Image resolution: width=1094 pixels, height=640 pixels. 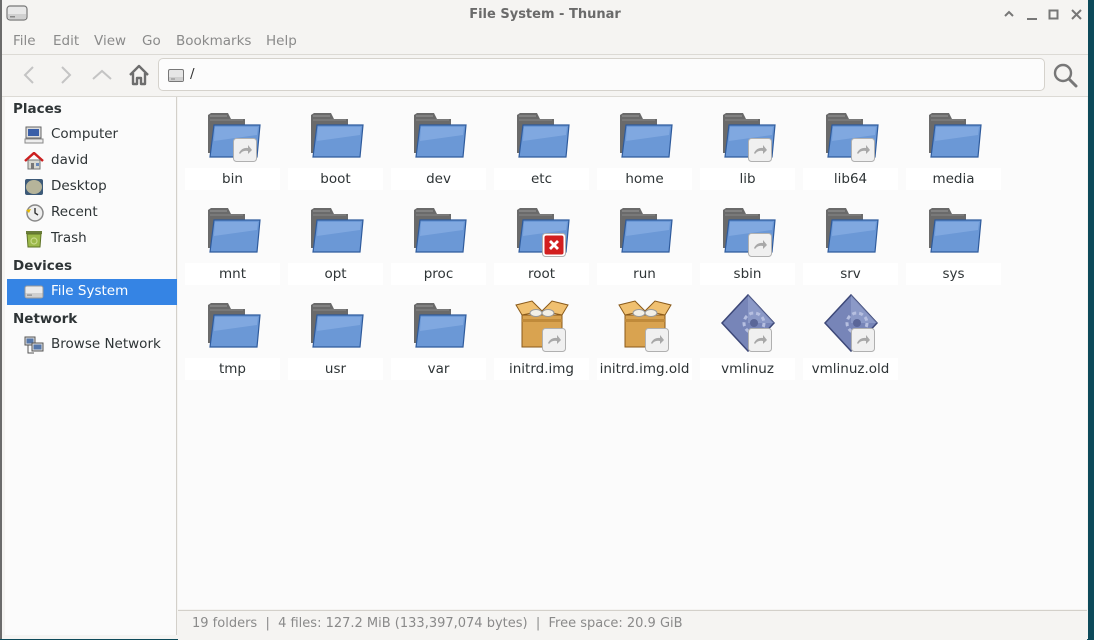 I want to click on file-name: media, so click(x=953, y=179).